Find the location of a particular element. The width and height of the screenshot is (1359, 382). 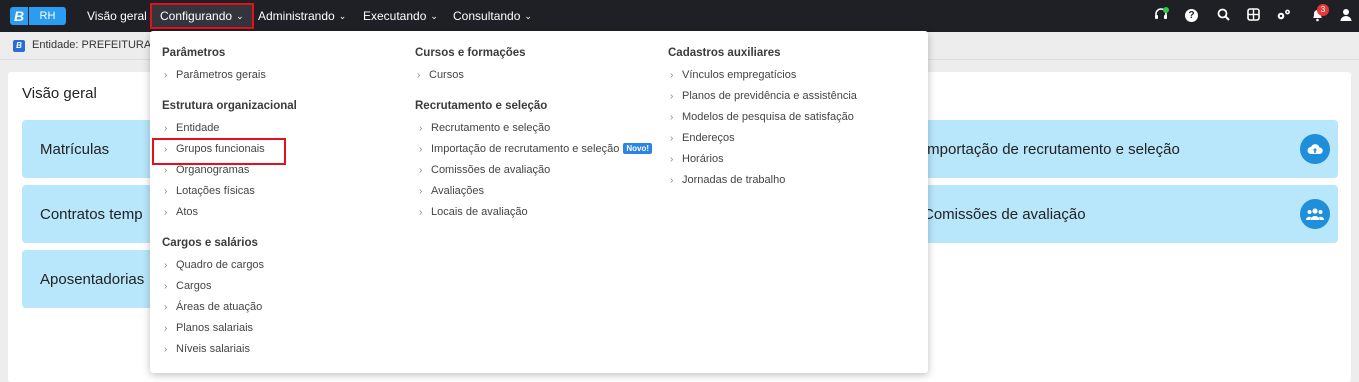

menu-item-locais-avaliacao: › Locais de avaliação is located at coordinates (473, 212).